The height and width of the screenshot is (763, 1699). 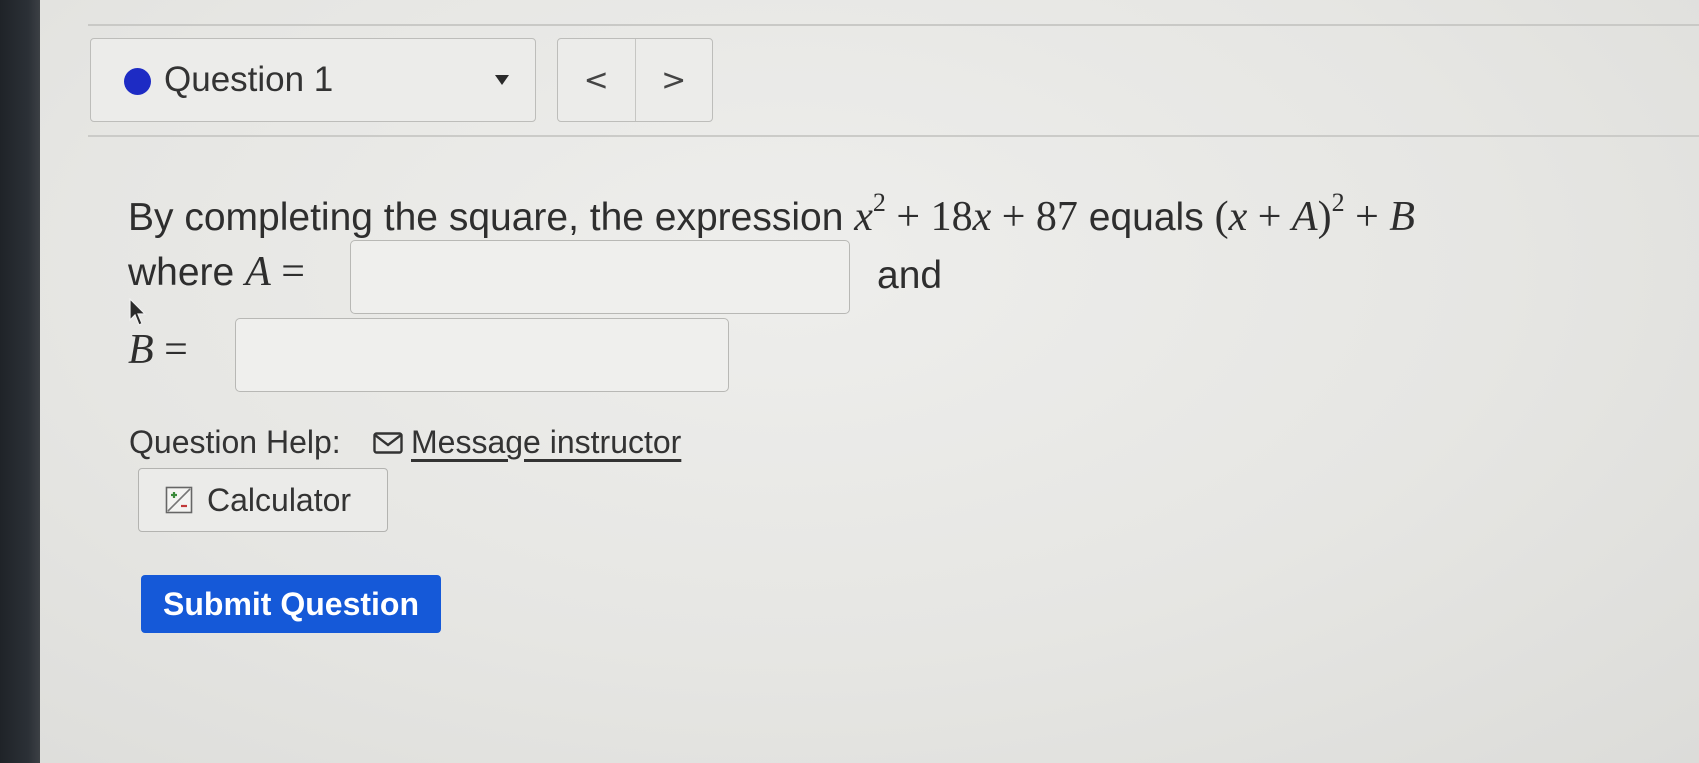 I want to click on submit-question-button: Submit Question, so click(x=291, y=604).